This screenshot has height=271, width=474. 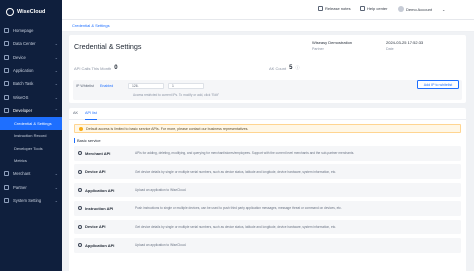 I want to click on ip-whitelist-label: IP Whitelist, so click(x=85, y=86).